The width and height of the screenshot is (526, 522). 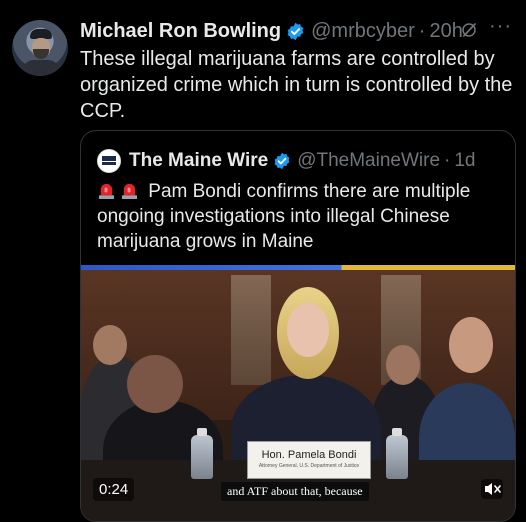 I want to click on avatar-beard, so click(x=41, y=54).